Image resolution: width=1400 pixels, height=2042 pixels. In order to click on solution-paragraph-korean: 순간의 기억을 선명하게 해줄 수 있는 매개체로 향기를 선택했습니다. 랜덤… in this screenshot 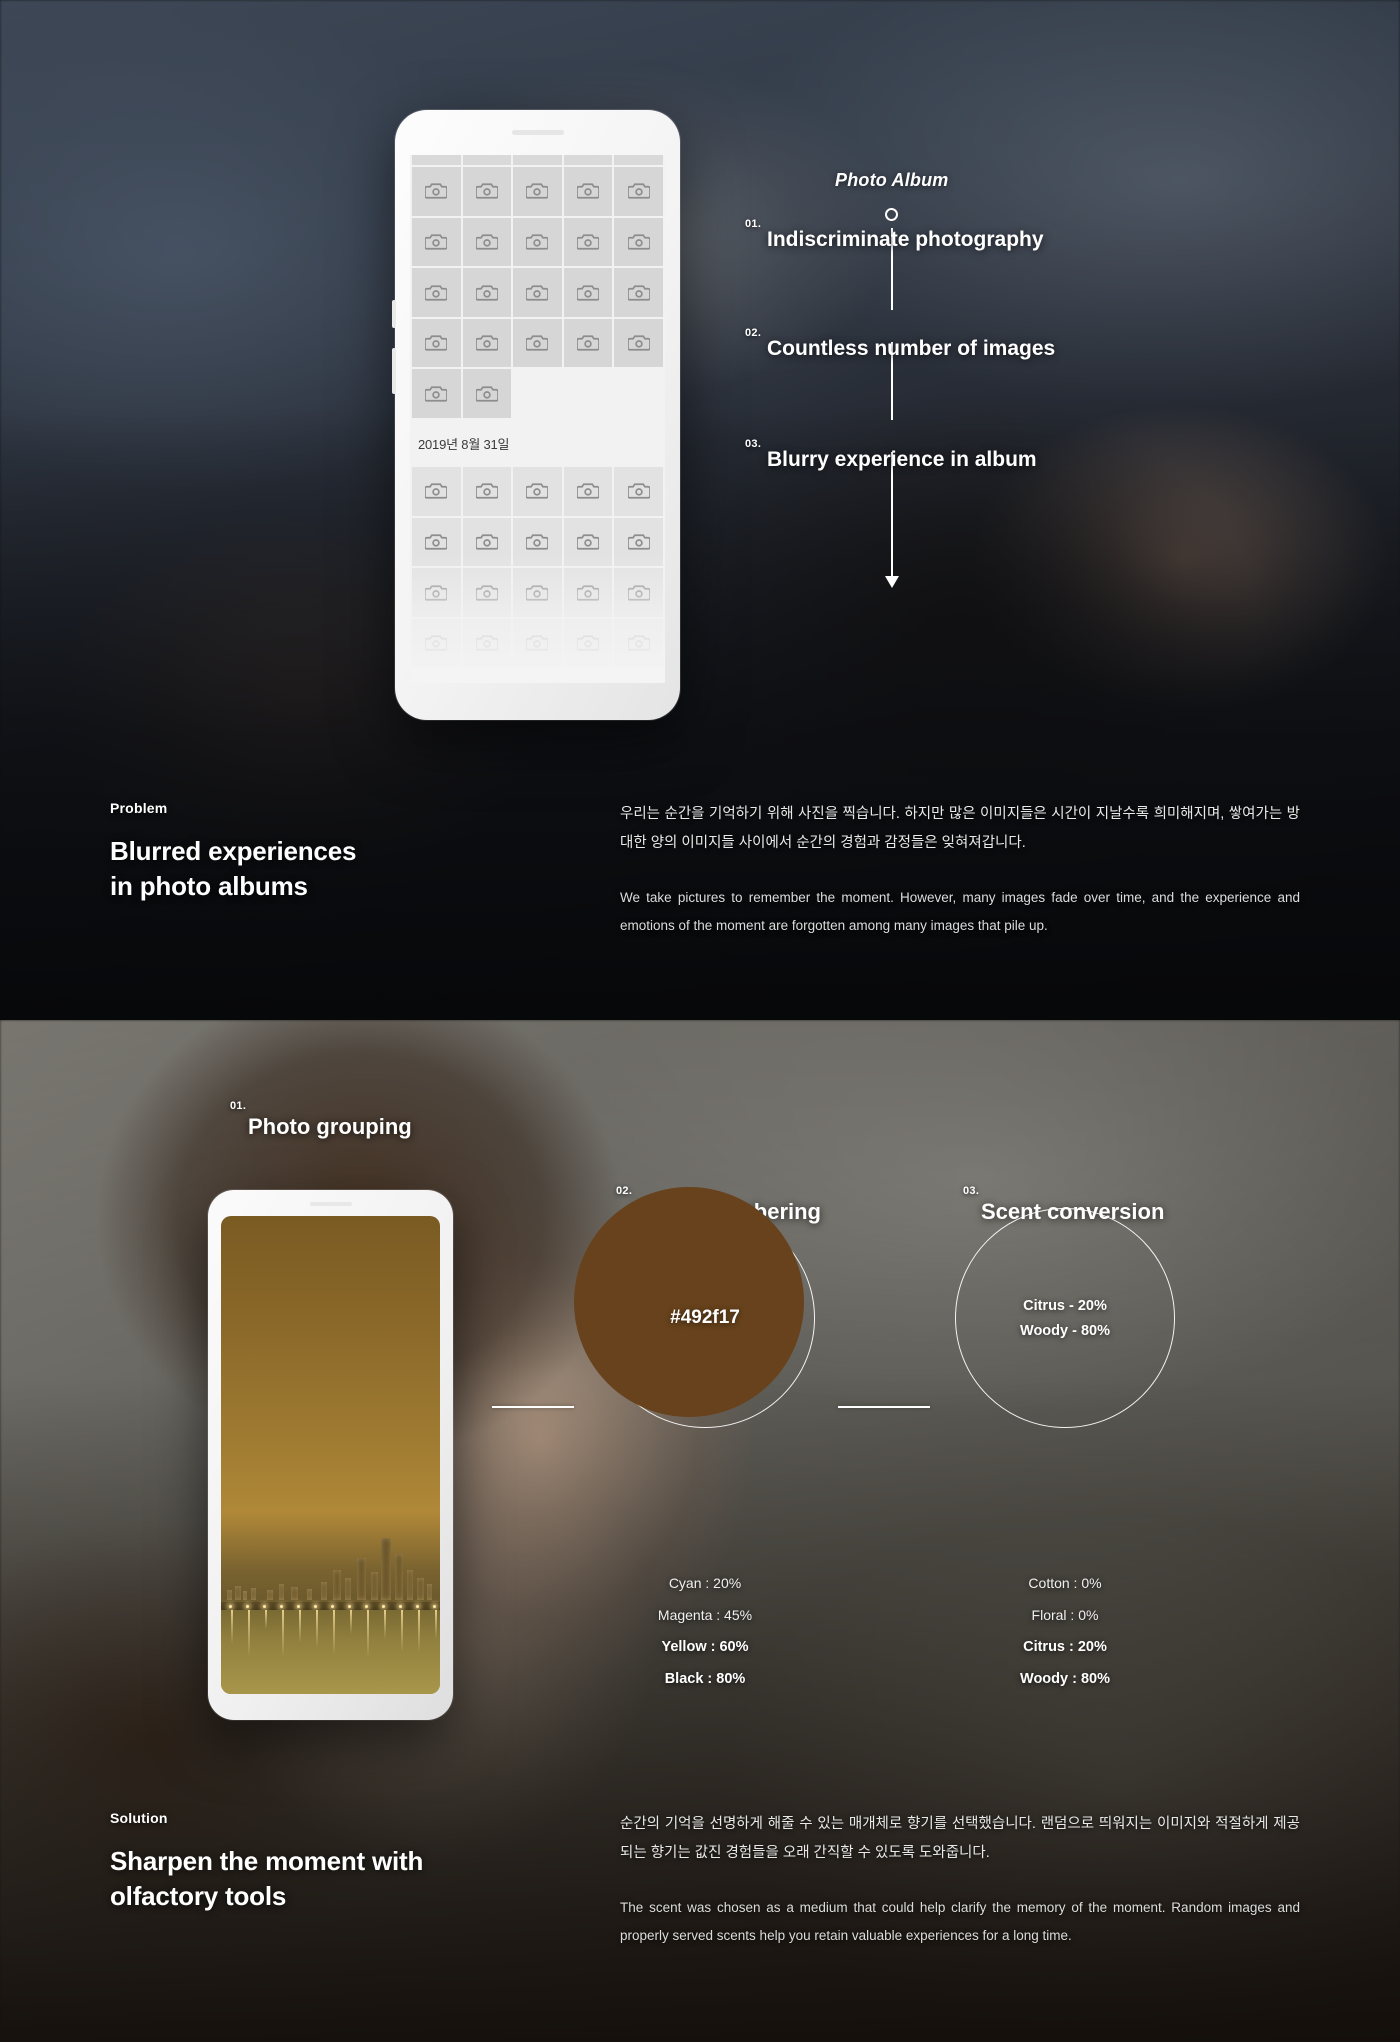, I will do `click(960, 1838)`.